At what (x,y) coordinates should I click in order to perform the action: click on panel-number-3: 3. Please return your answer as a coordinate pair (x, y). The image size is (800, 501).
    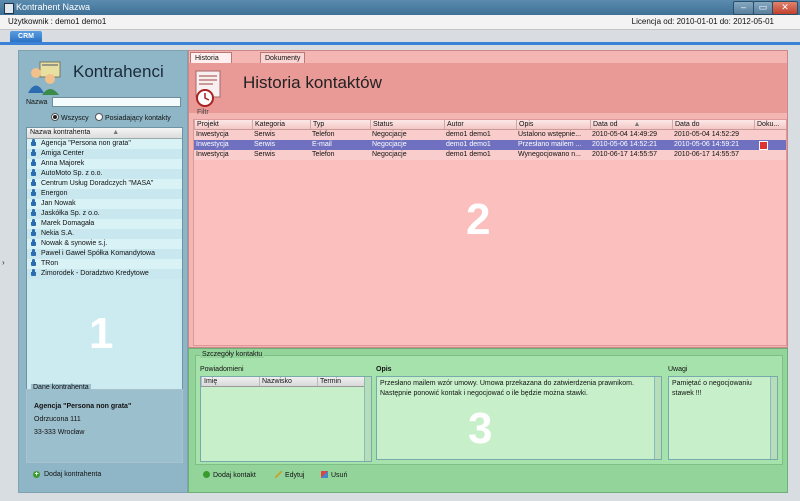
    Looking at the image, I should click on (480, 428).